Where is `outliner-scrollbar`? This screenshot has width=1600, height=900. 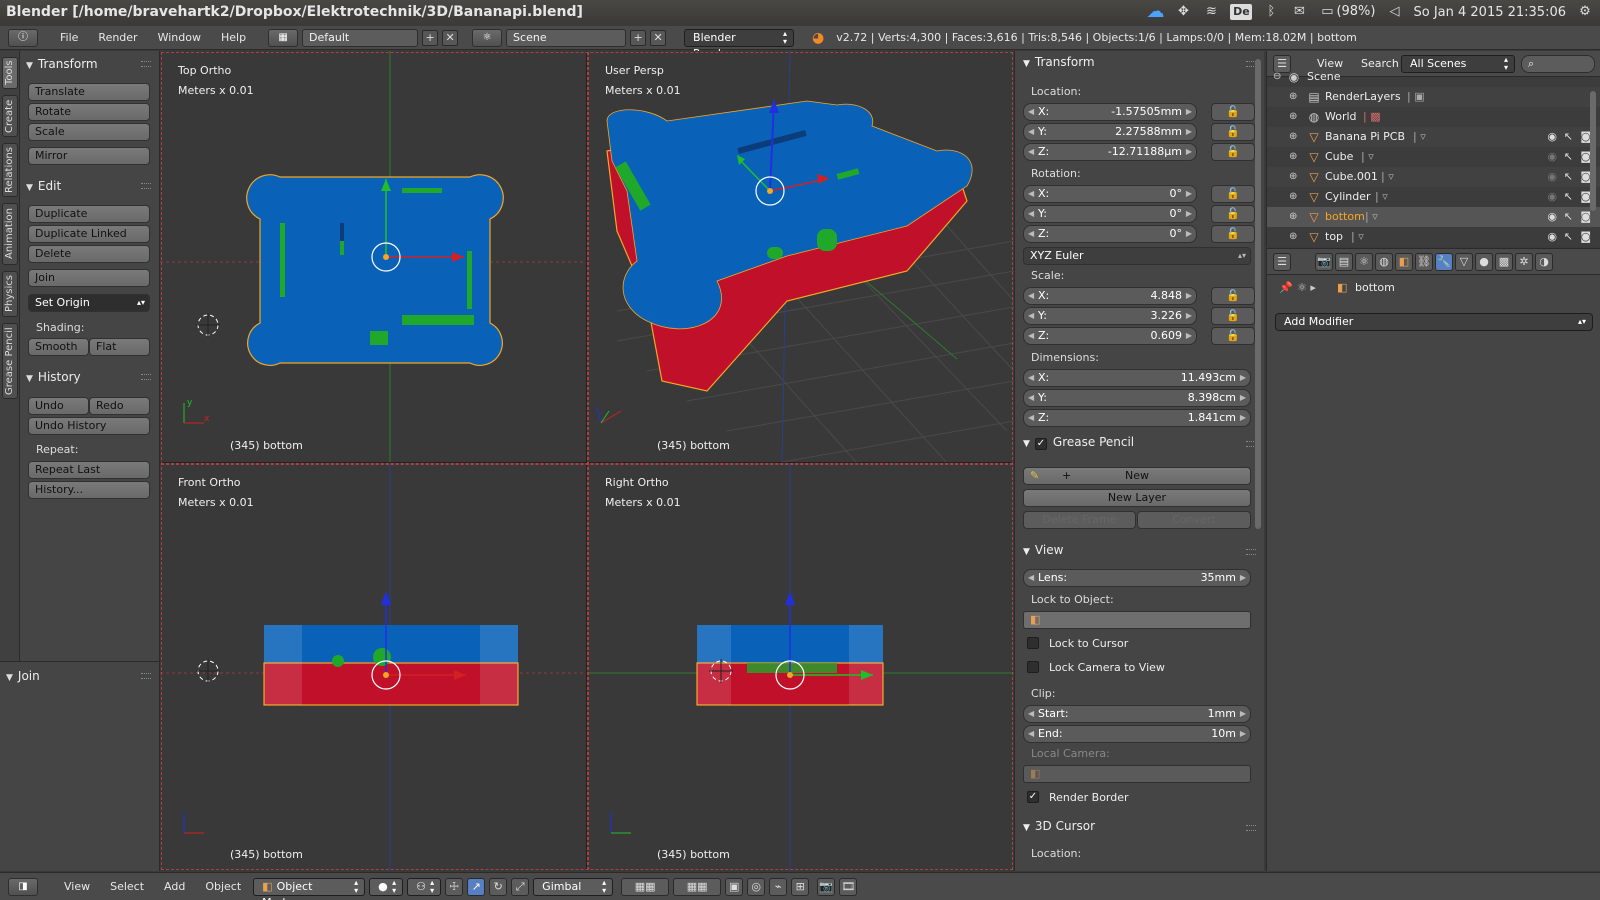
outliner-scrollbar is located at coordinates (1593, 151).